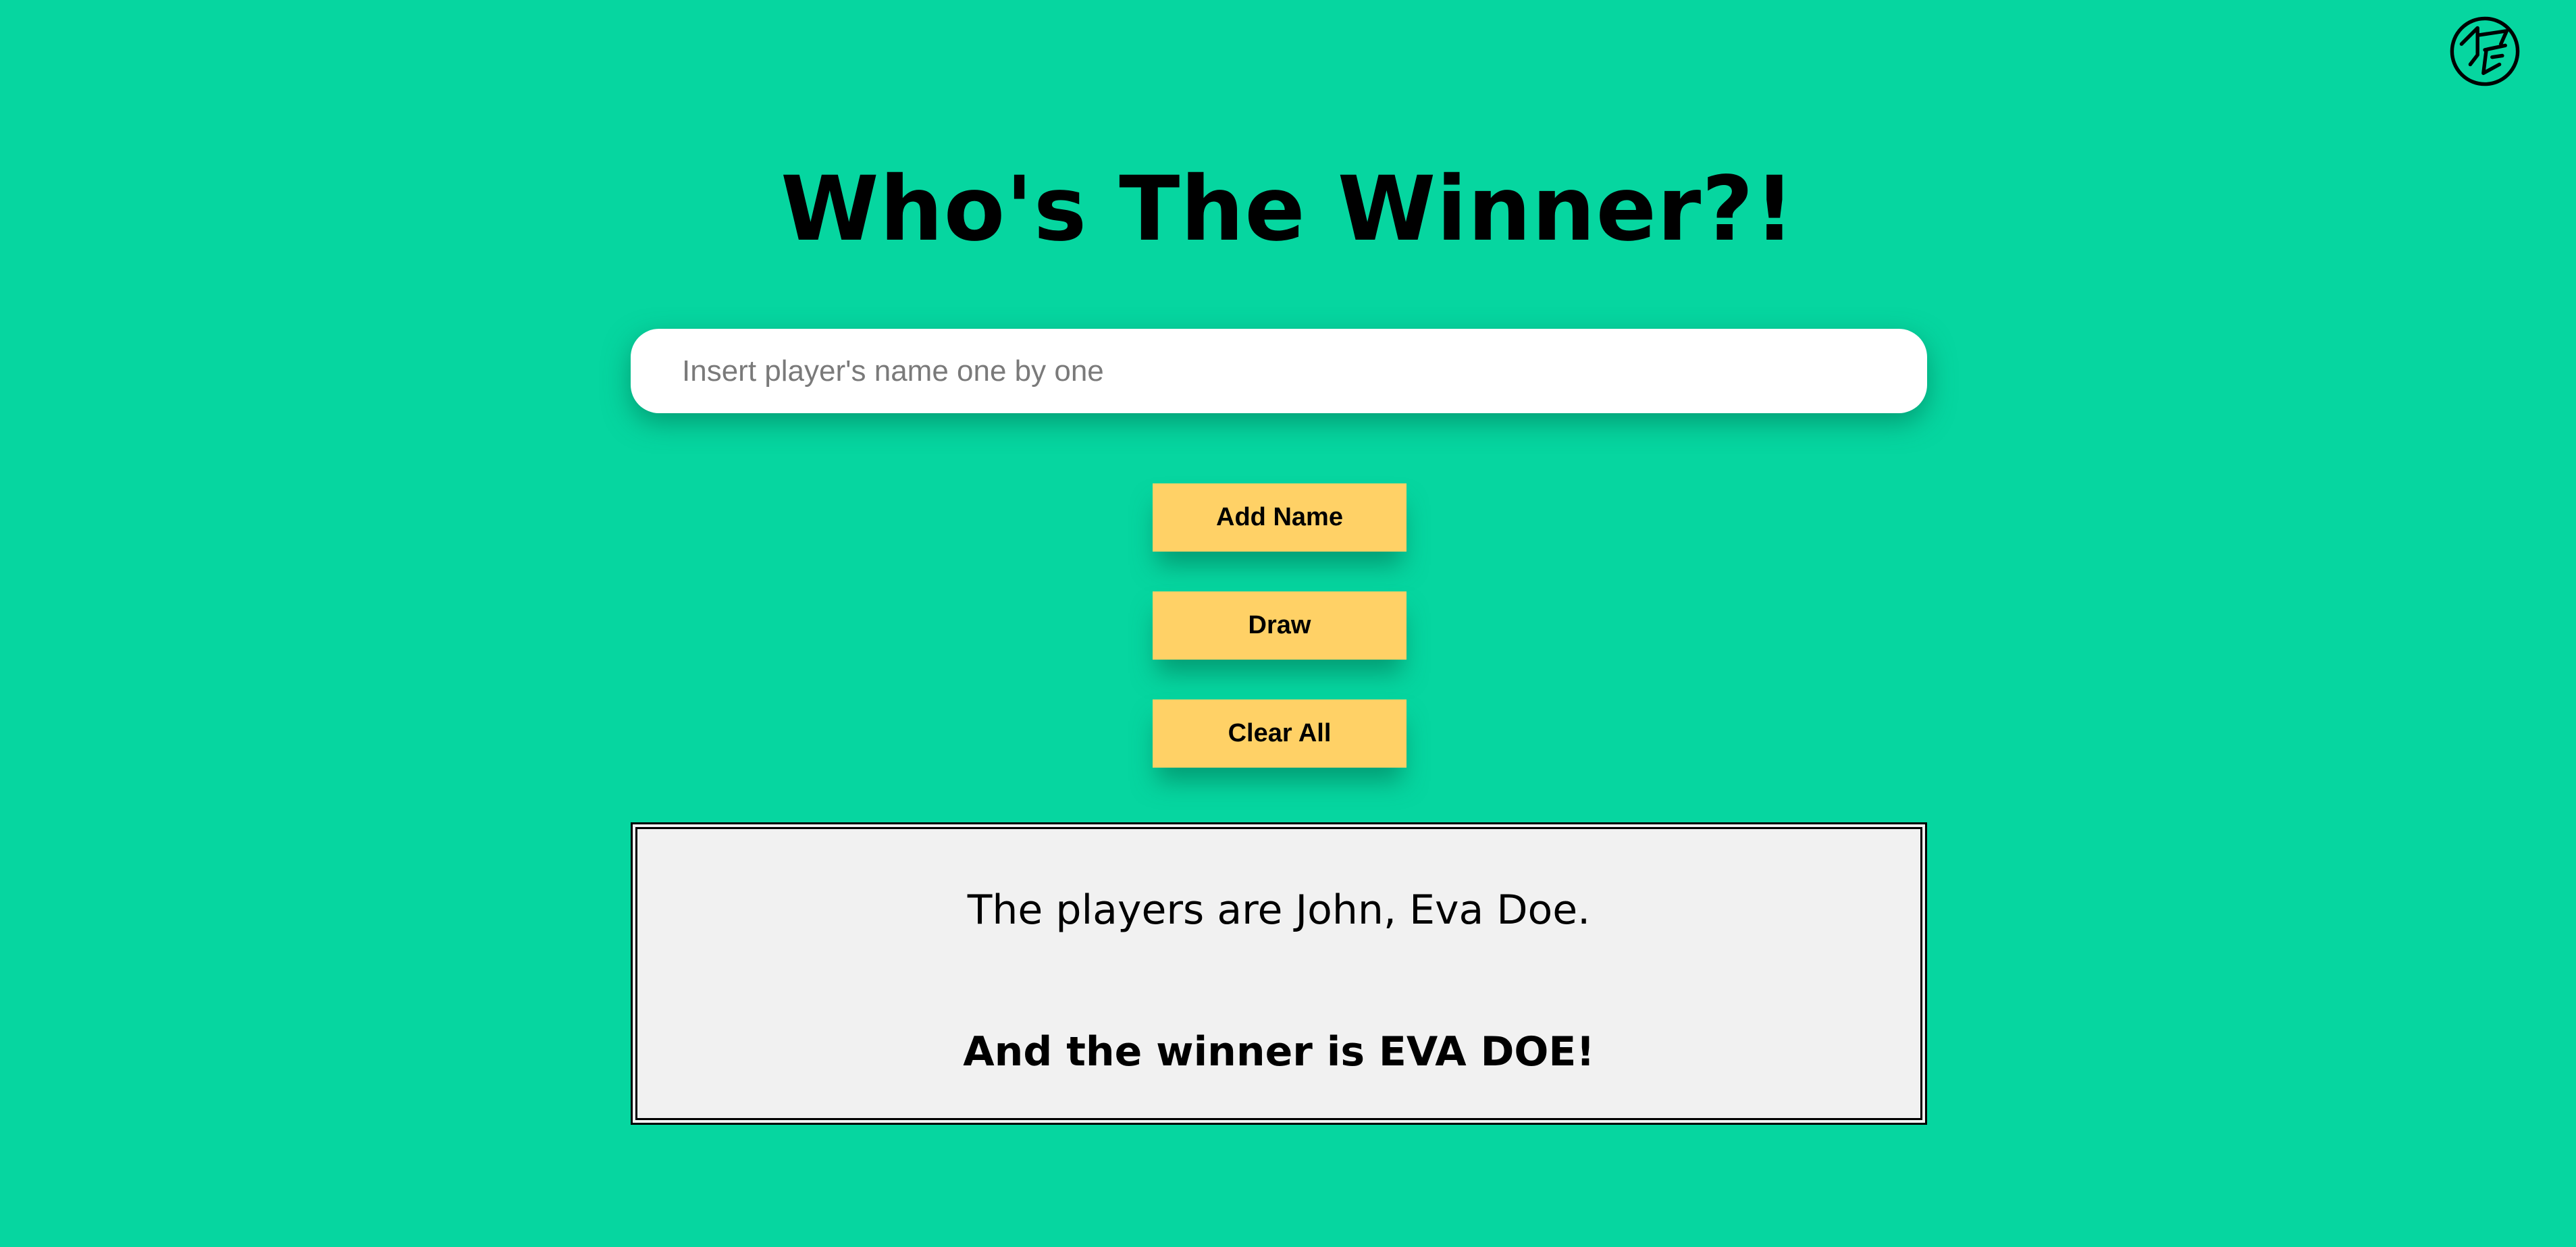  Describe the element at coordinates (1288, 209) in the screenshot. I see `page-title: Who's The Winner?!` at that location.